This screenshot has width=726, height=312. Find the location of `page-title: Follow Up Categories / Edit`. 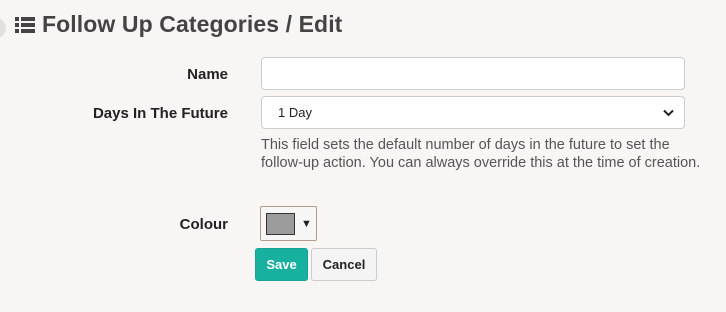

page-title: Follow Up Categories / Edit is located at coordinates (192, 23).